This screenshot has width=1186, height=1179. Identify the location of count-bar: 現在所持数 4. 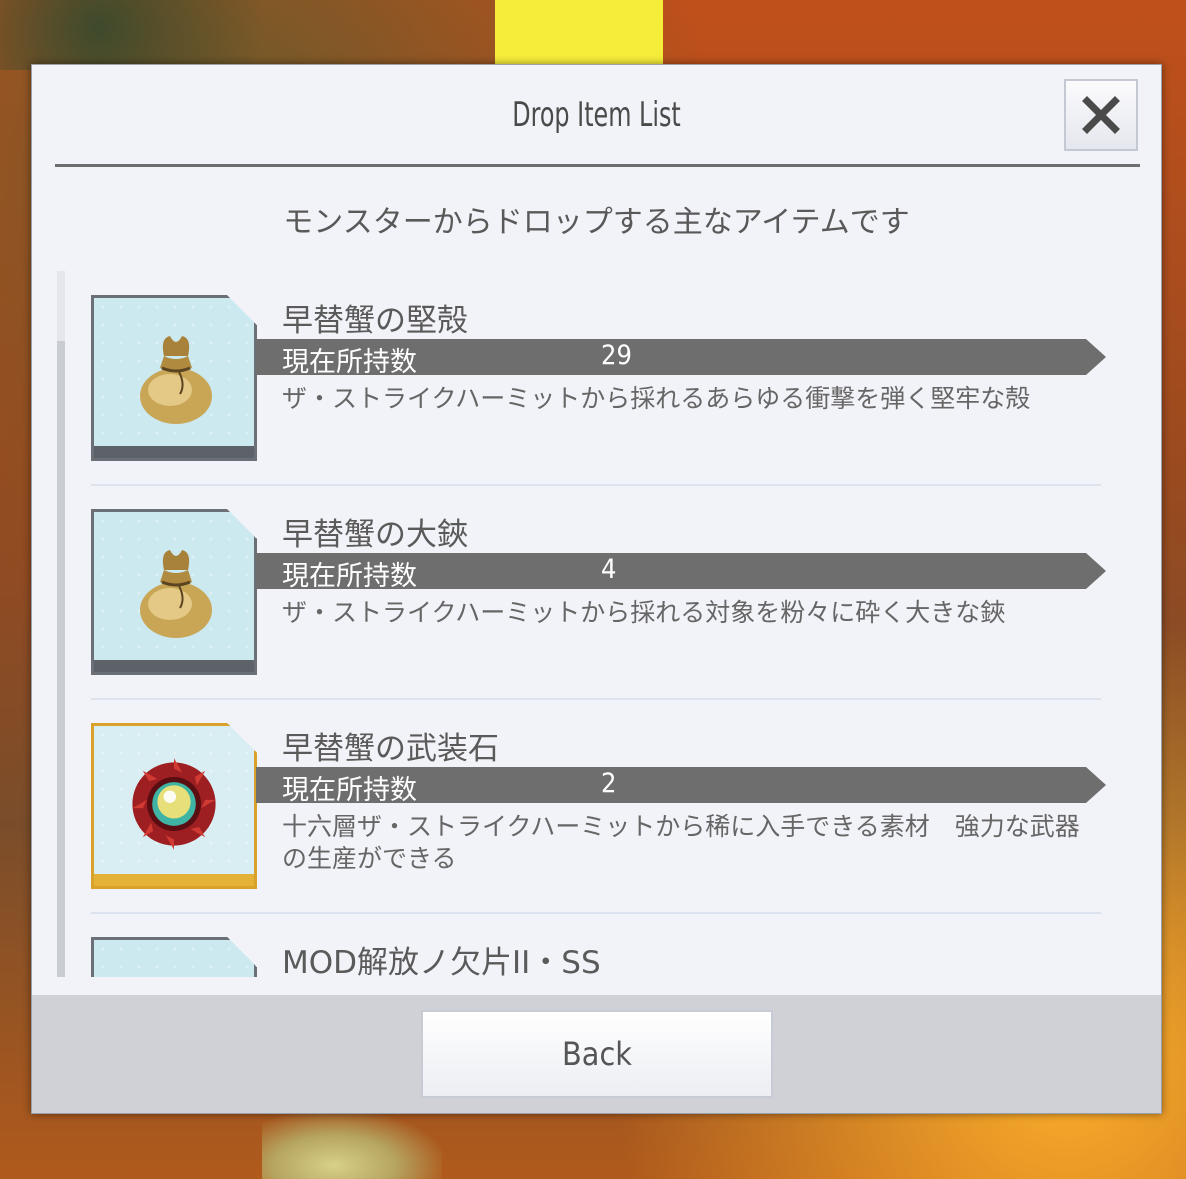
(681, 571).